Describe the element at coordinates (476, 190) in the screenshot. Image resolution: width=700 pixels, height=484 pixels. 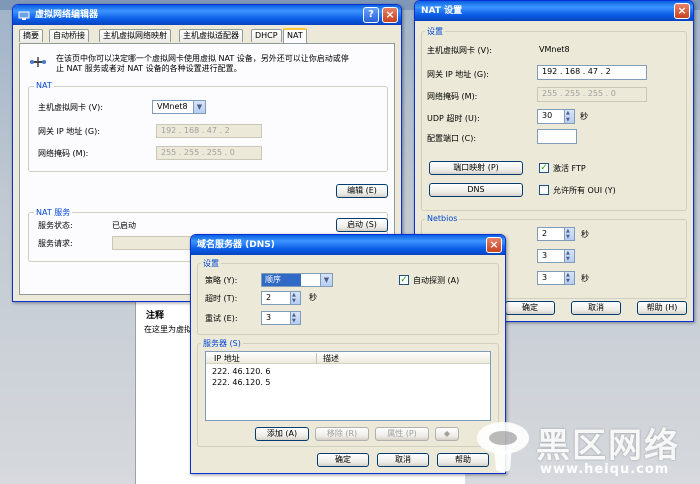
I see `dns-button: DNS` at that location.